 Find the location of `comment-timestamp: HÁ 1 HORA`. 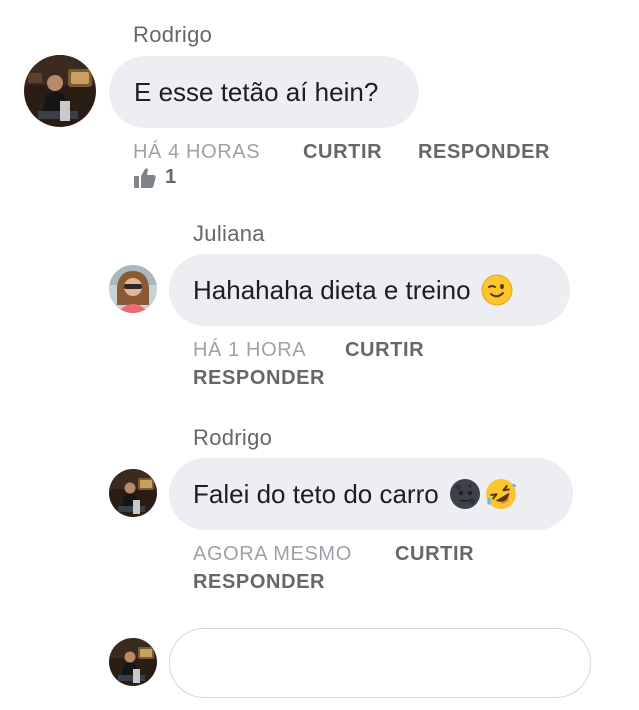

comment-timestamp: HÁ 1 HORA is located at coordinates (249, 350).